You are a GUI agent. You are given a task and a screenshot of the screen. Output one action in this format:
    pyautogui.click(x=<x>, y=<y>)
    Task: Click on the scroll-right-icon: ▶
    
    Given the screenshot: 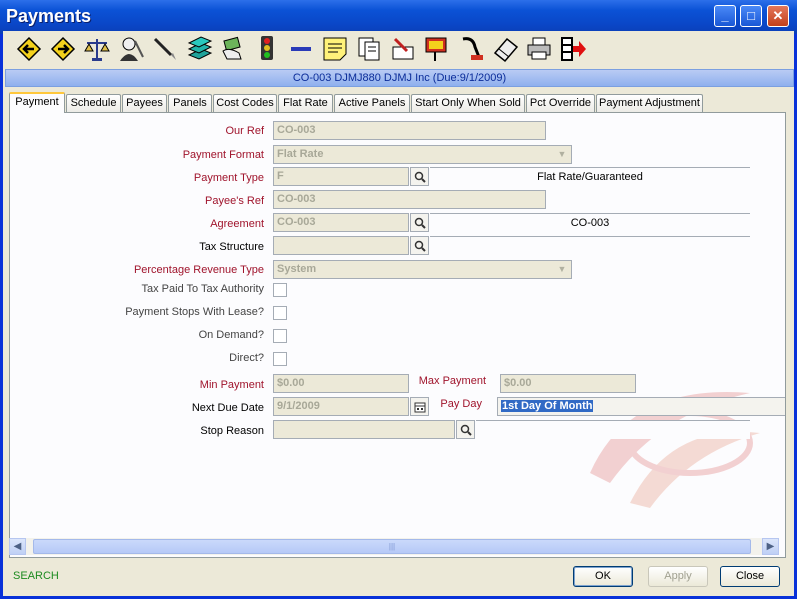 What is the action you would take?
    pyautogui.click(x=770, y=546)
    